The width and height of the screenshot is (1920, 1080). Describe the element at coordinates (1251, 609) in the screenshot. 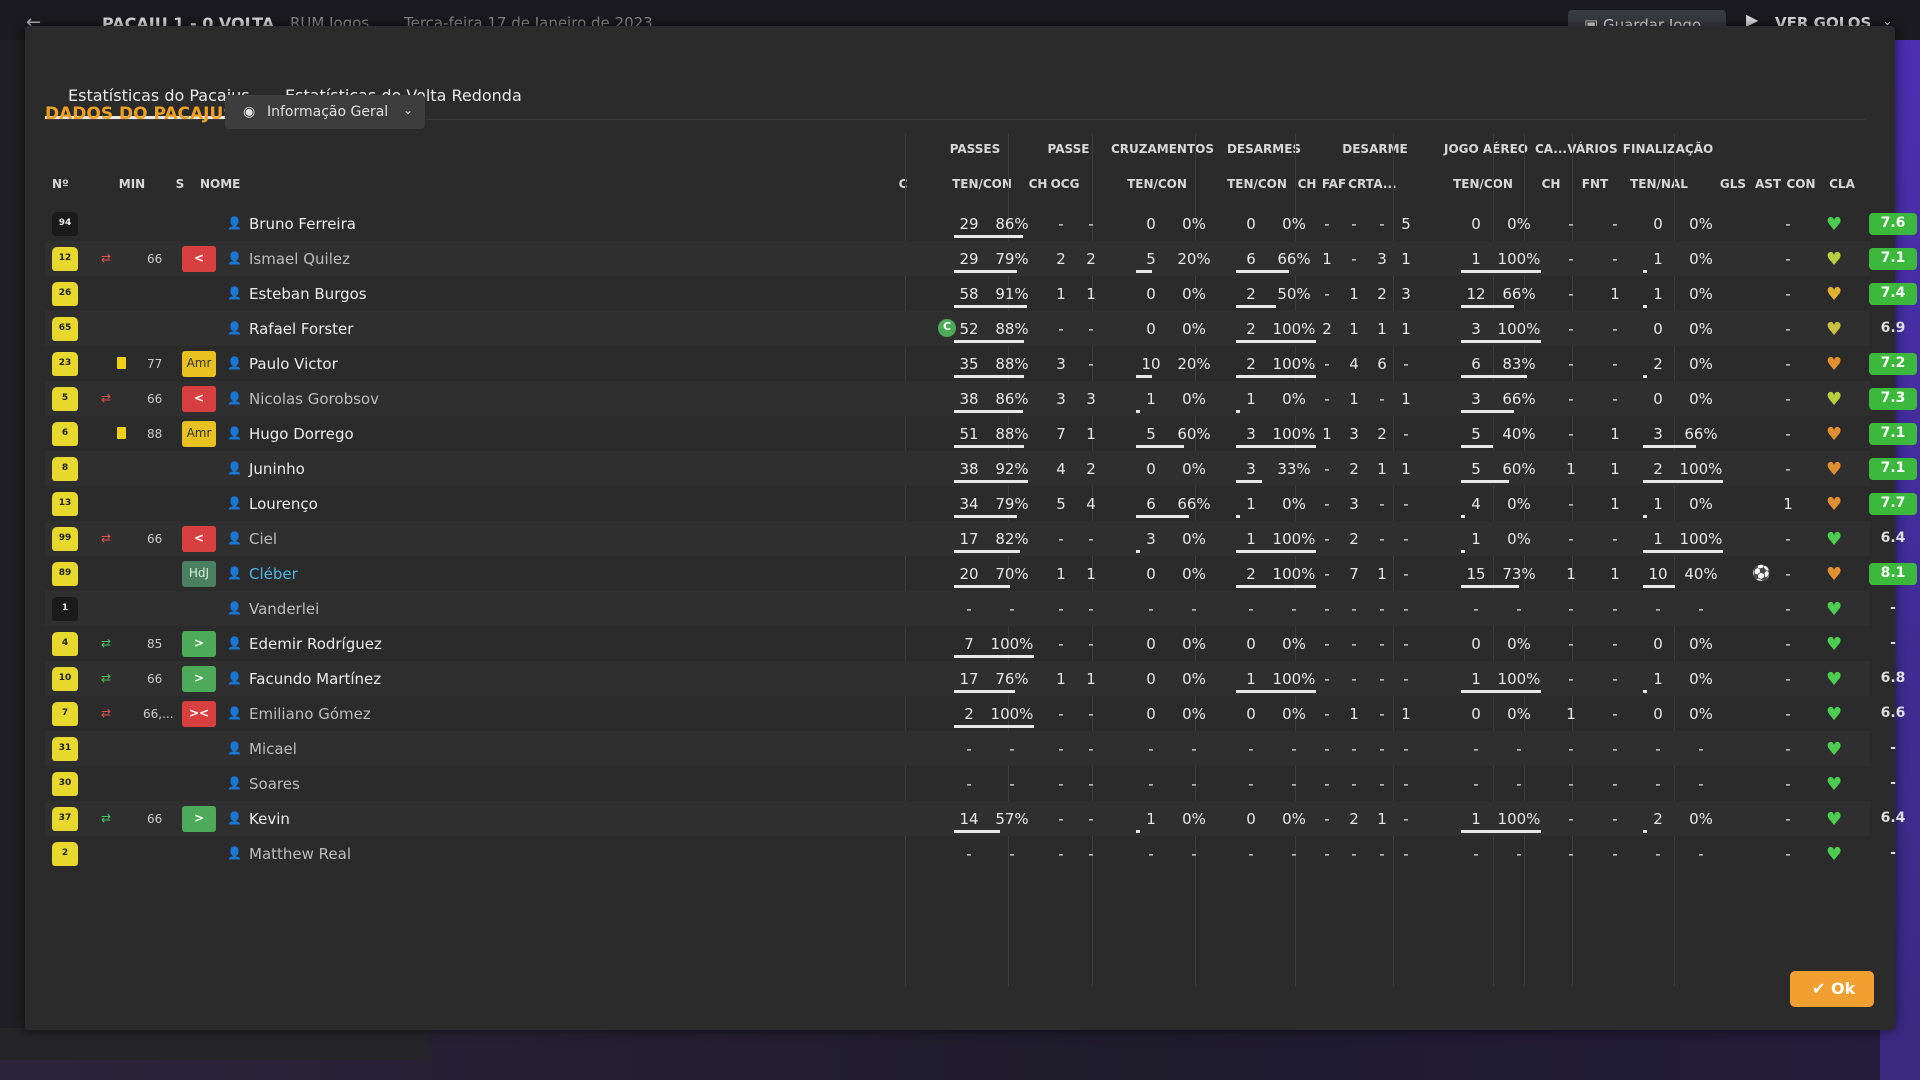

I see `stat-desarmes-attempts: -` at that location.